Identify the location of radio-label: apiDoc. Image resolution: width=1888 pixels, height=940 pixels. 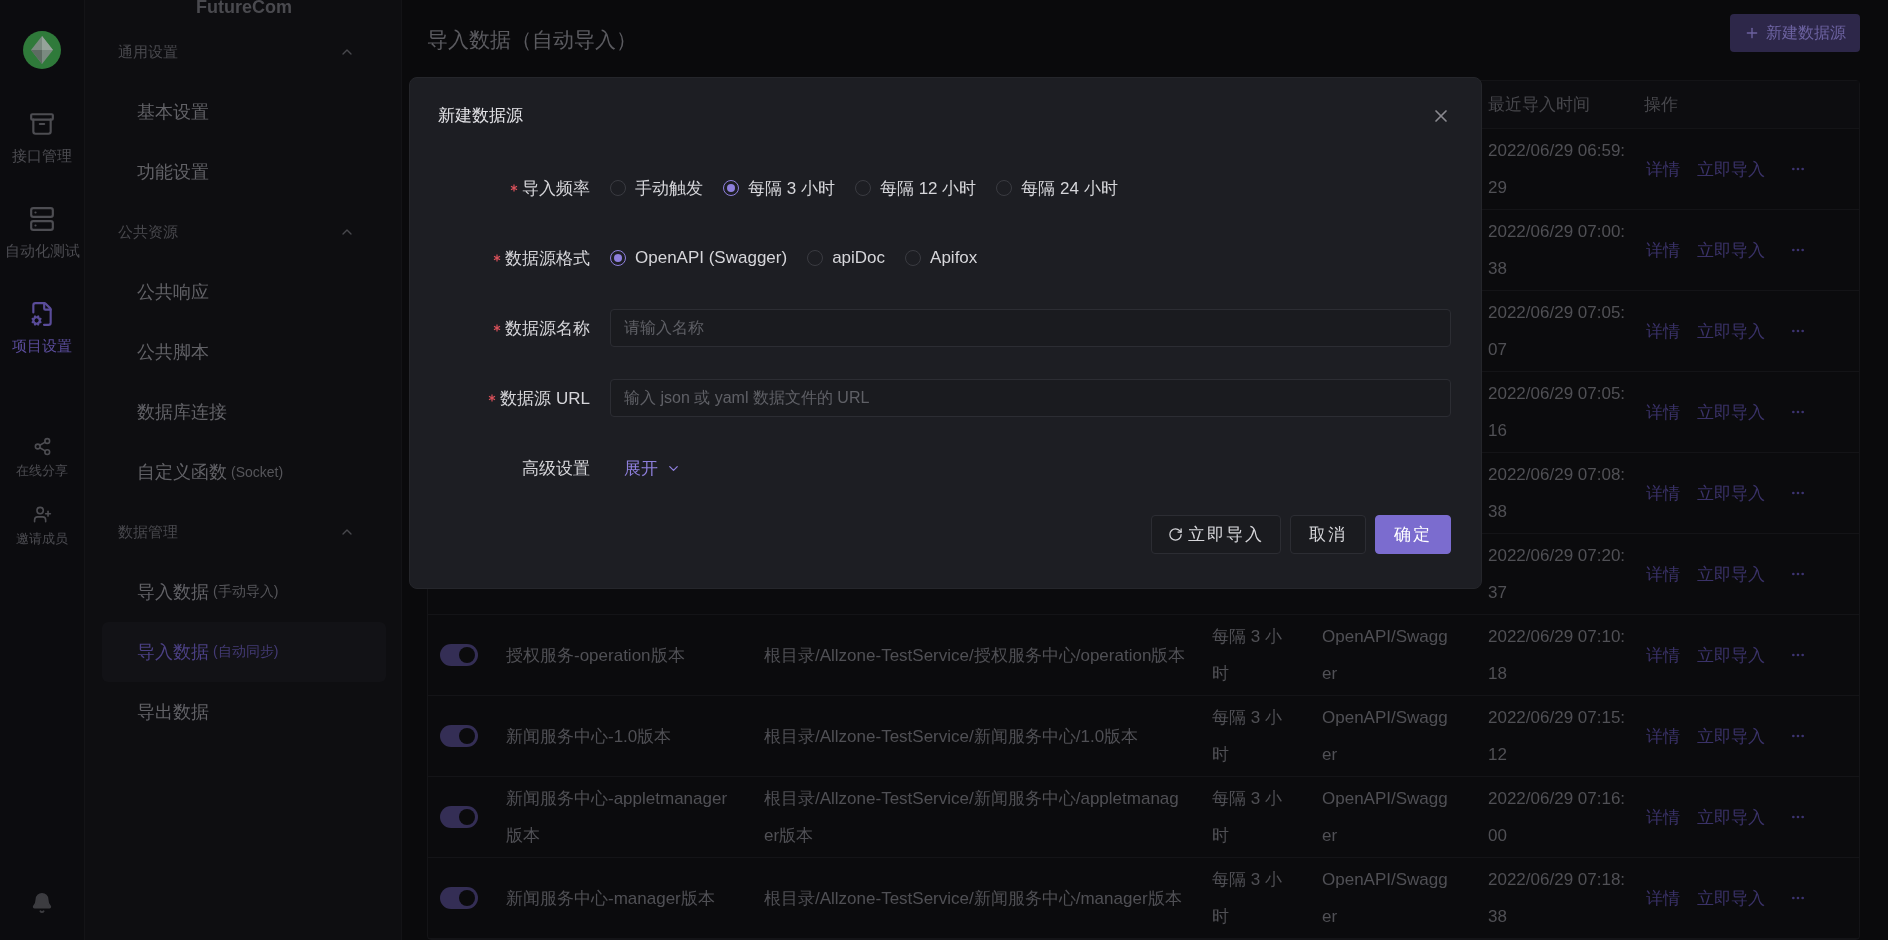
(859, 258).